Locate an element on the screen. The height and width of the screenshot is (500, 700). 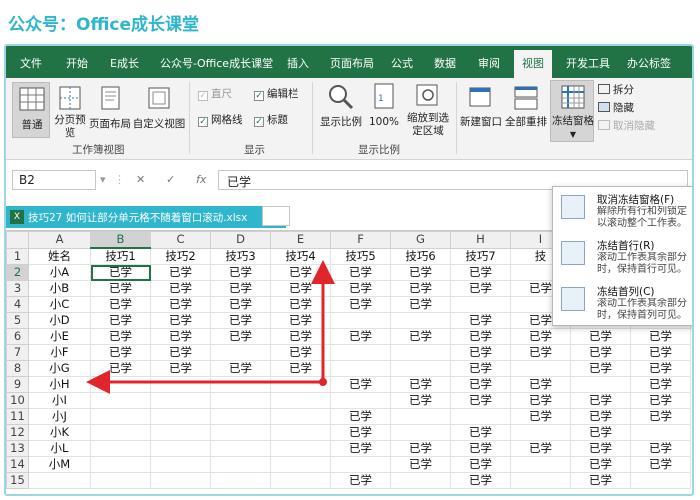
row-header: 5 is located at coordinates (17, 320).